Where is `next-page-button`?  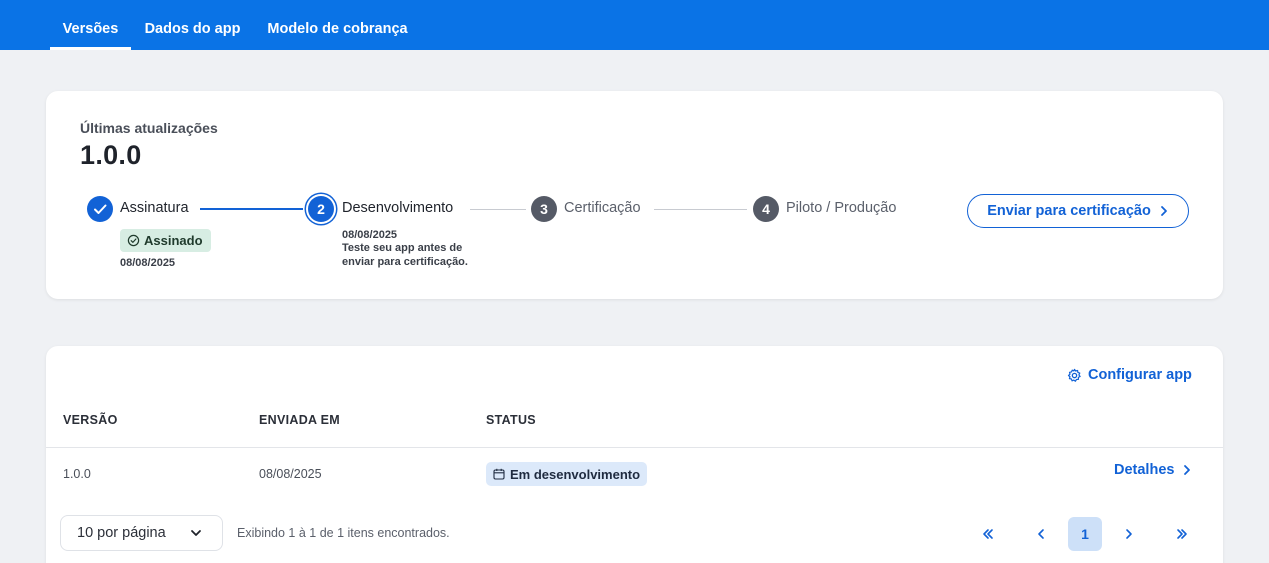
next-page-button is located at coordinates (1129, 534).